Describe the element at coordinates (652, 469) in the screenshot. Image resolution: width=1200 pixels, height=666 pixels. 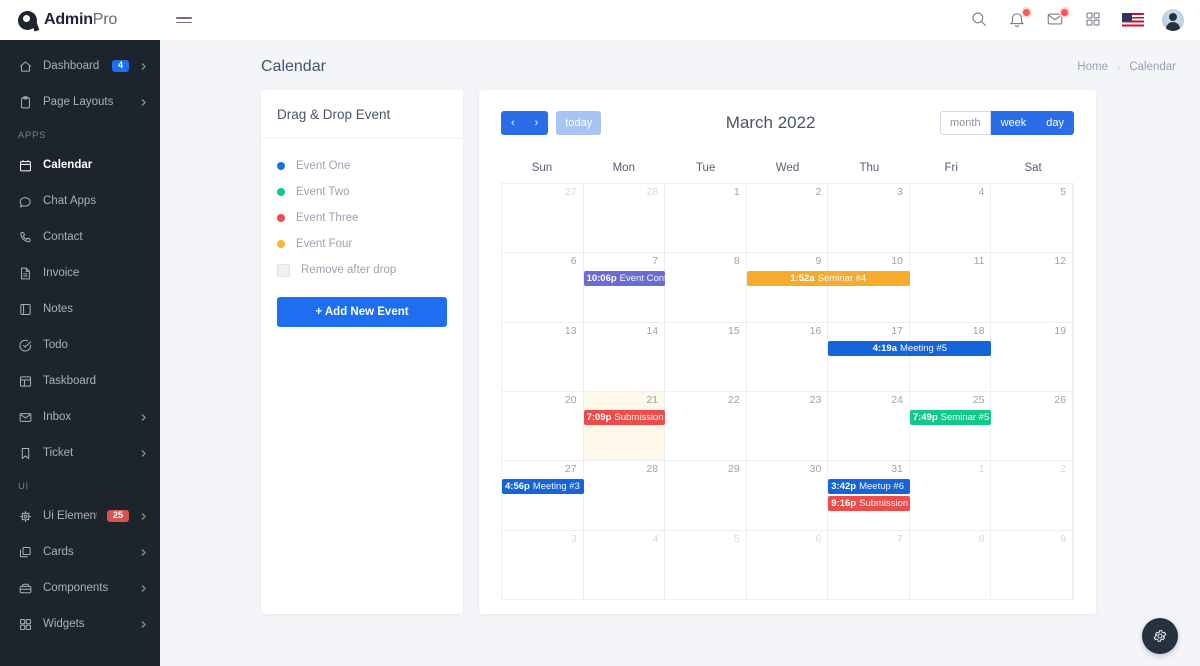
I see `calendar-day-number: 28` at that location.